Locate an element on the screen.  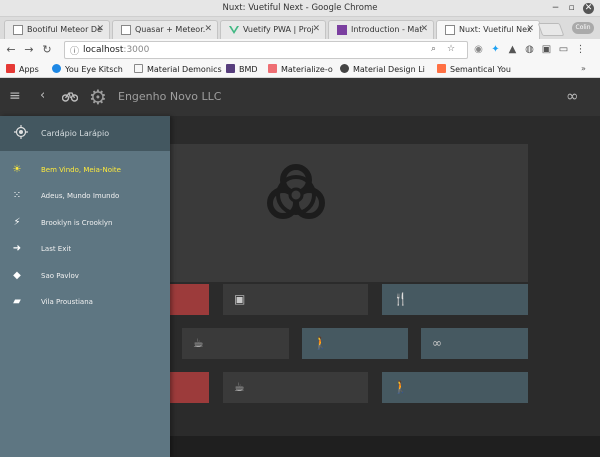
restaurant-icon: 🍴 is located at coordinates (400, 299).